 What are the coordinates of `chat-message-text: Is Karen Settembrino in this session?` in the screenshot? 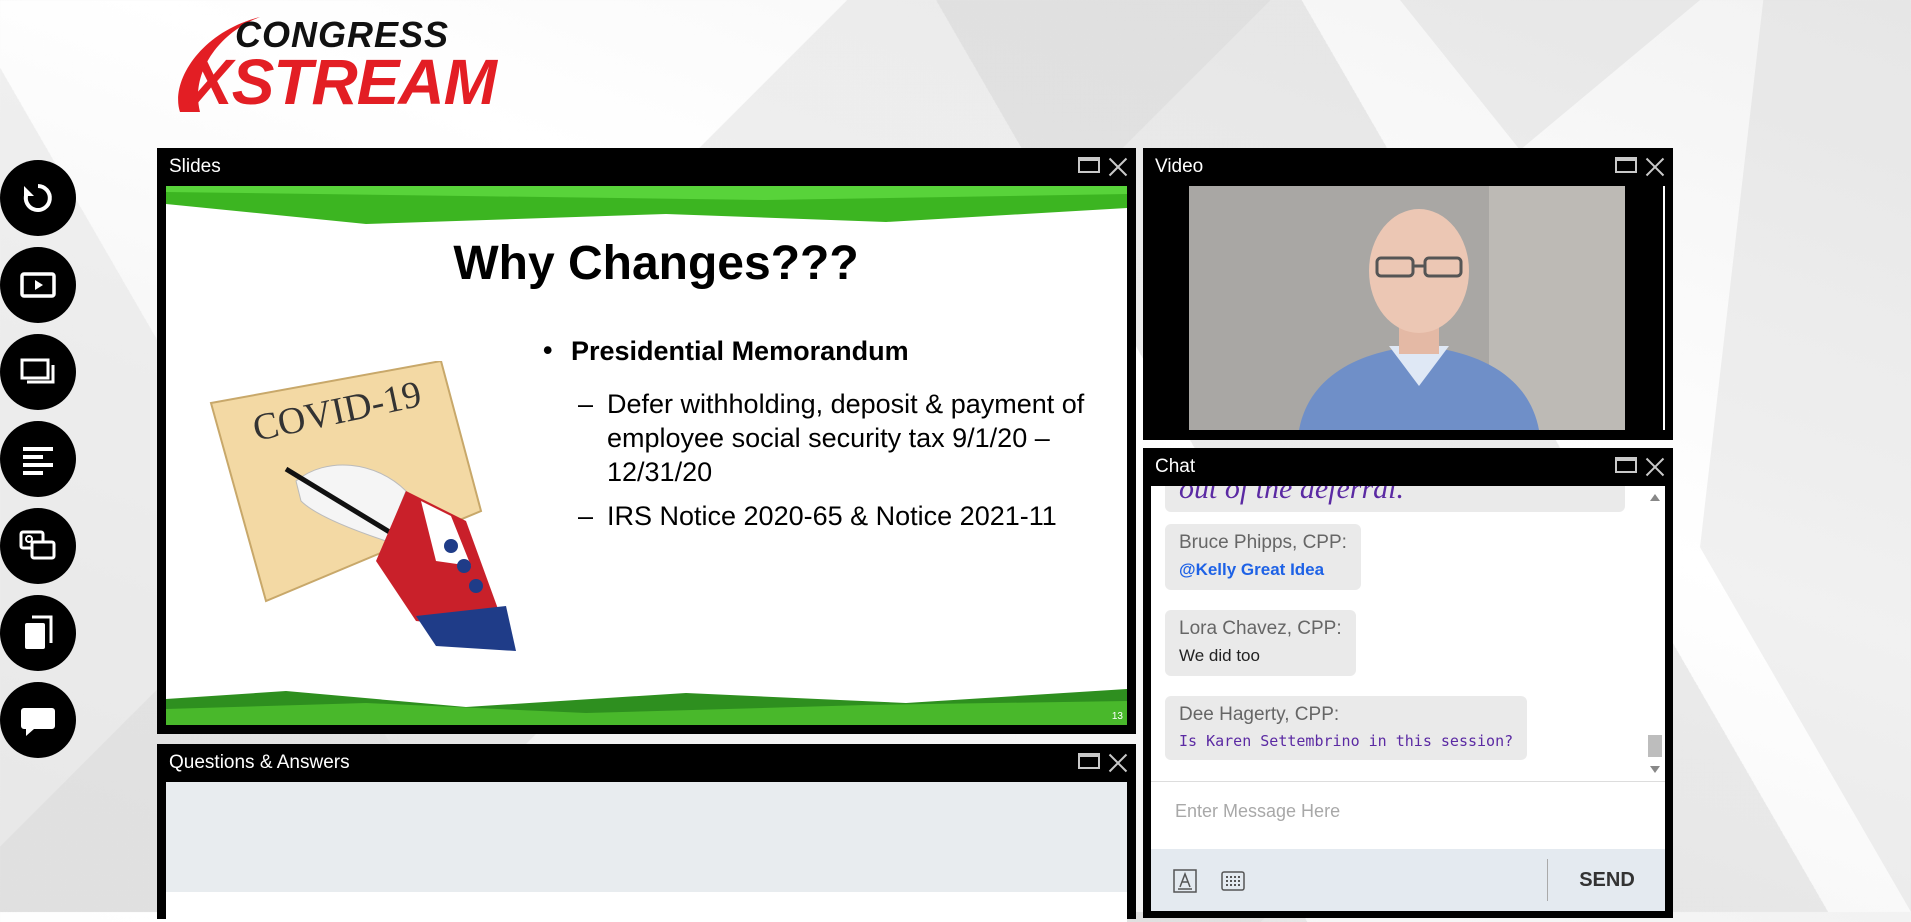 It's located at (1346, 741).